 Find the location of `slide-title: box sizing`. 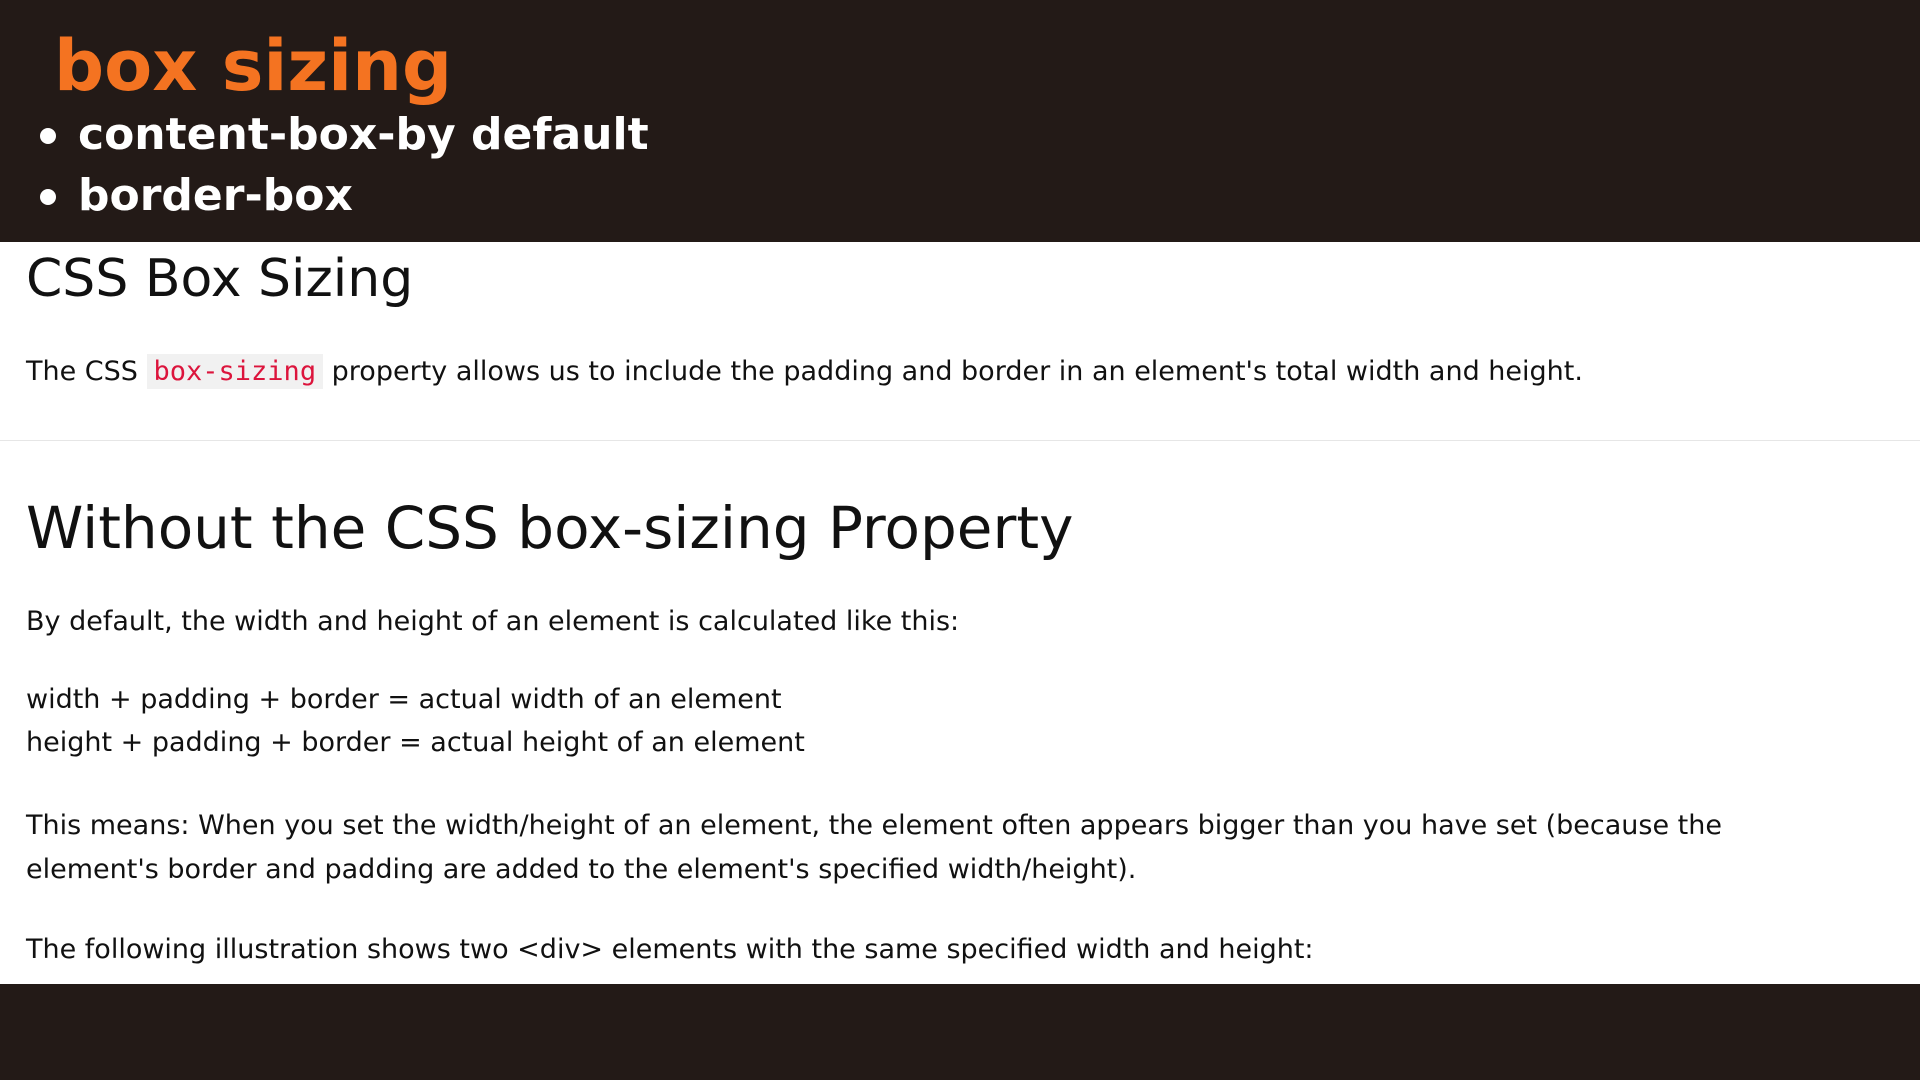

slide-title: box sizing is located at coordinates (253, 66).